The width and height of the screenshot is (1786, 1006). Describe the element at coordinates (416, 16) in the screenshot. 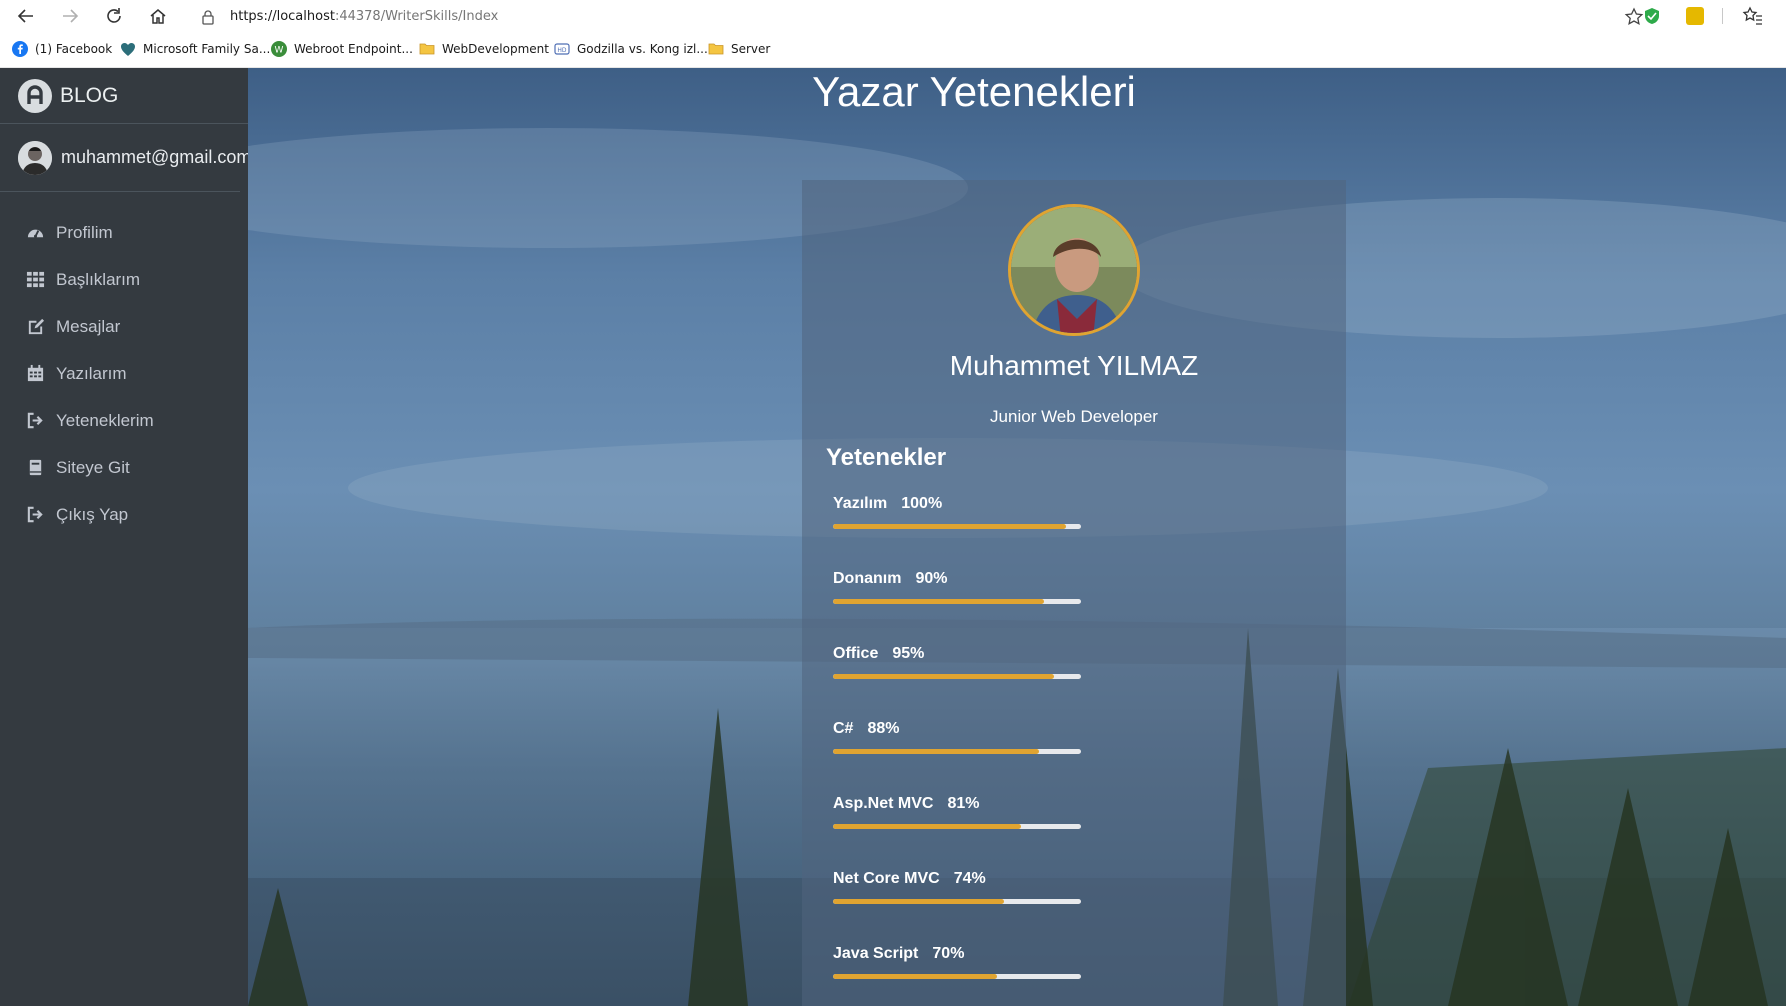

I see `url-path: :44378/WriterSkills/Index` at that location.